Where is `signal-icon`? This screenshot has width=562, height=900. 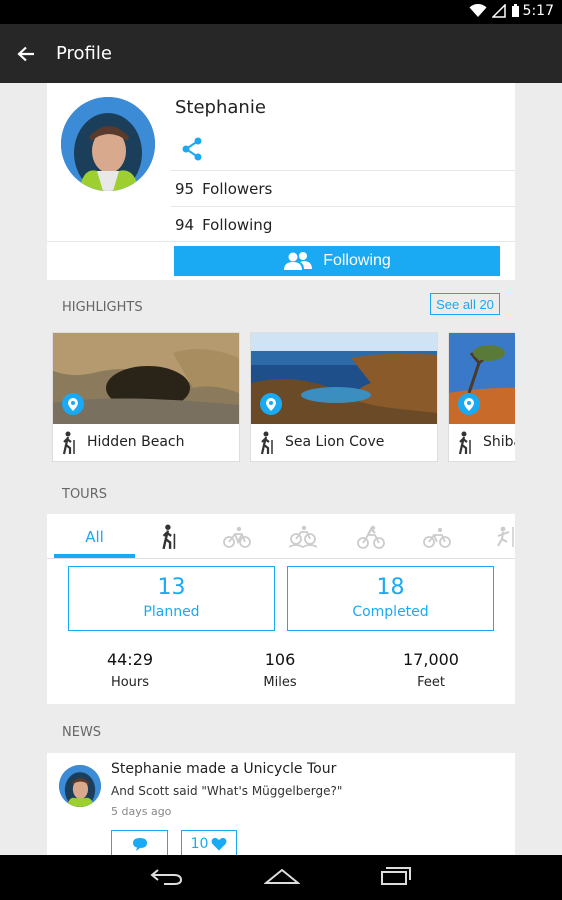
signal-icon is located at coordinates (499, 11).